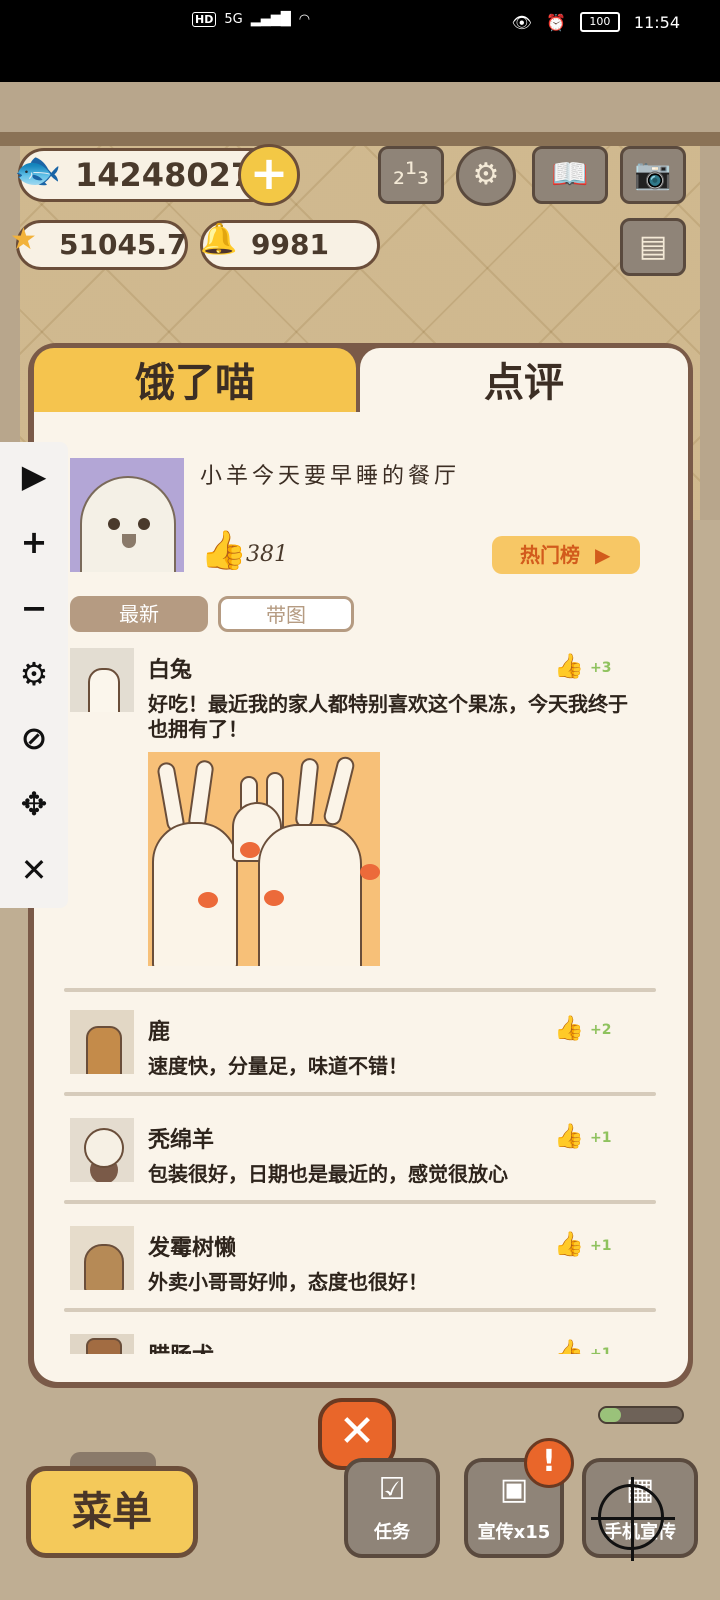 The width and height of the screenshot is (720, 1600). I want to click on status-bar: HD 5G ▂▄▆█ ◠ 👁 ⏰ 100 11:54, so click(360, 41).